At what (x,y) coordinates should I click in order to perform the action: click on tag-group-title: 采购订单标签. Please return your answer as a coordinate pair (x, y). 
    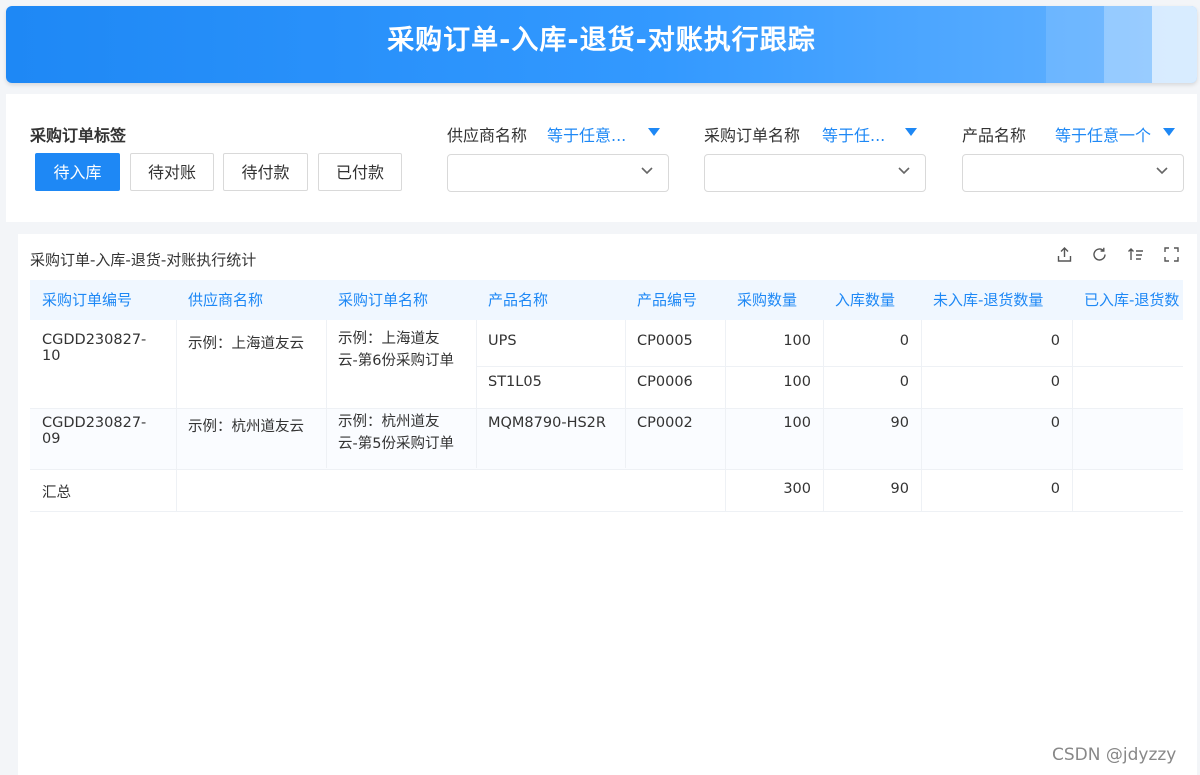
    Looking at the image, I should click on (78, 135).